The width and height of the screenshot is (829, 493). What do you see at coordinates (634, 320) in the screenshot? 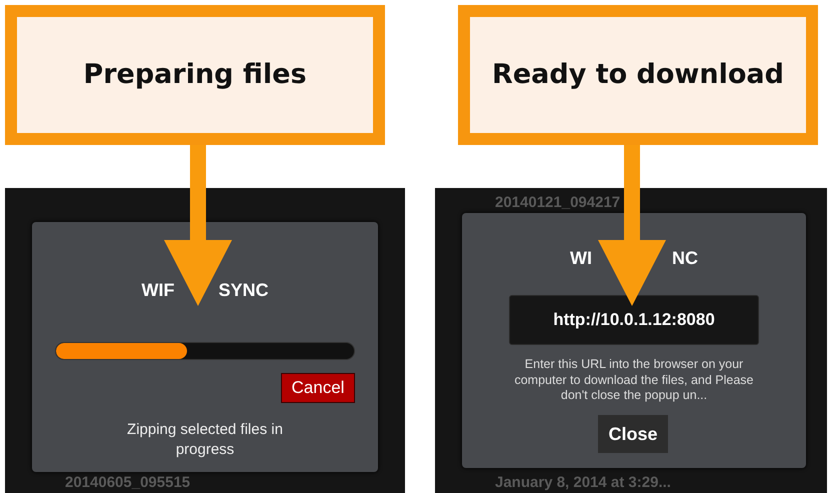
I see `url-field: http://10.0.1.12:8080` at bounding box center [634, 320].